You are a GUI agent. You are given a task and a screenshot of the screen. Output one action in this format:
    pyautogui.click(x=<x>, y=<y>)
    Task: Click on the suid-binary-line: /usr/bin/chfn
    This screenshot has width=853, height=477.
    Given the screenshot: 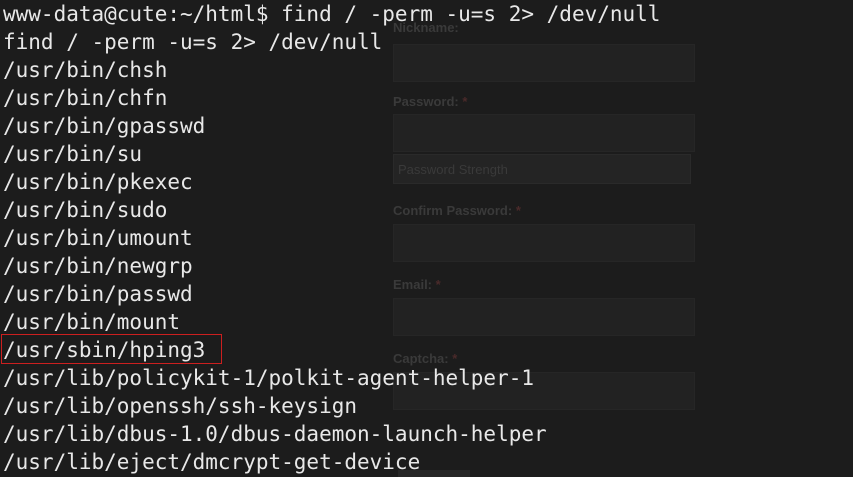 What is the action you would take?
    pyautogui.click(x=85, y=98)
    